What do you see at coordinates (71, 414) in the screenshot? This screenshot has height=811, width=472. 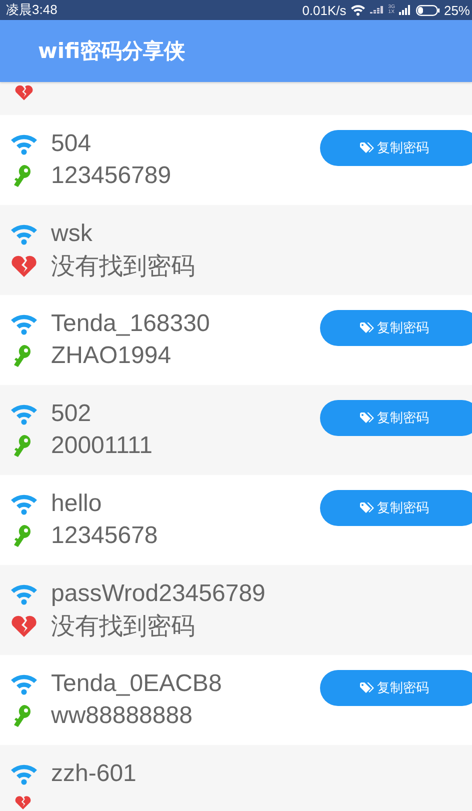 I see `wifi-name: 502` at bounding box center [71, 414].